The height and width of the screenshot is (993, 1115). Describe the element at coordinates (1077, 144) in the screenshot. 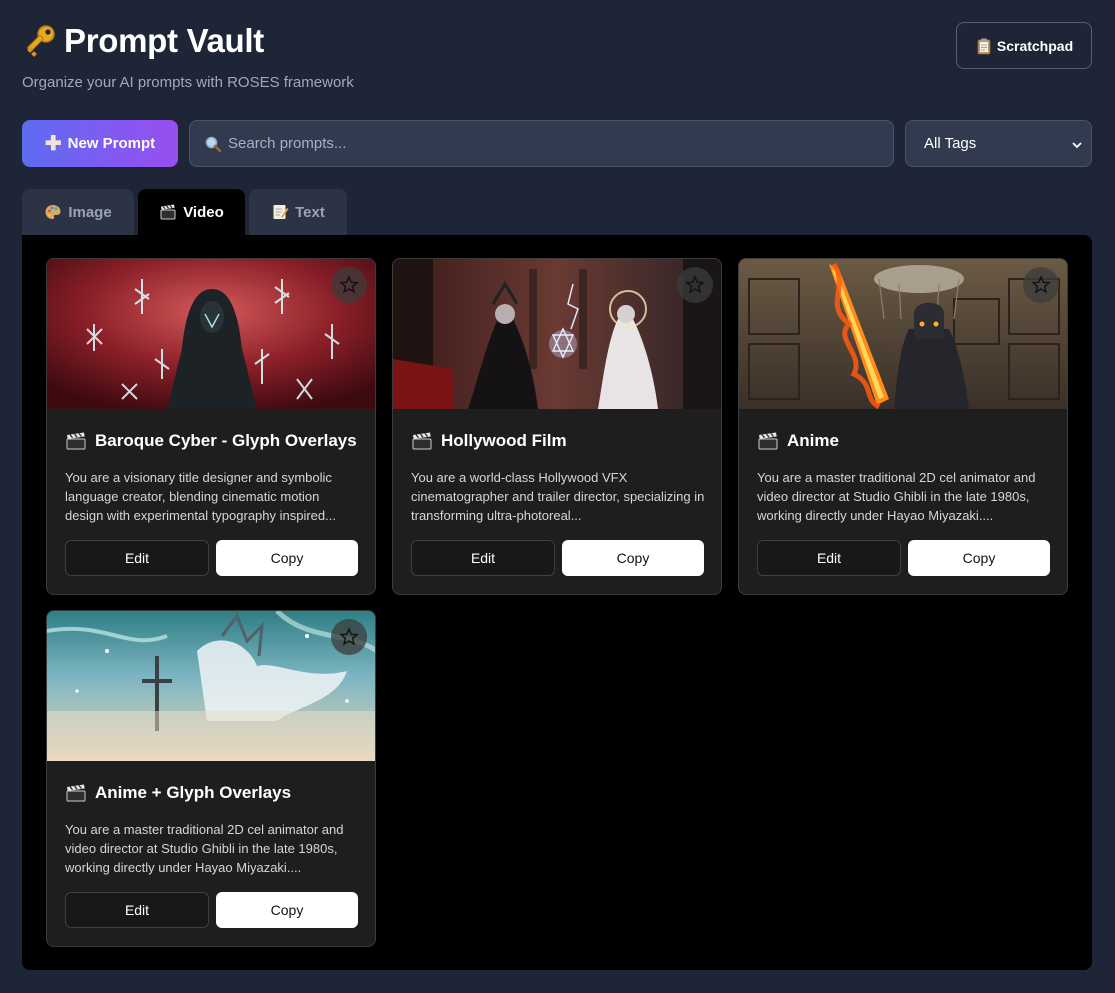

I see `chevron-down-icon` at that location.